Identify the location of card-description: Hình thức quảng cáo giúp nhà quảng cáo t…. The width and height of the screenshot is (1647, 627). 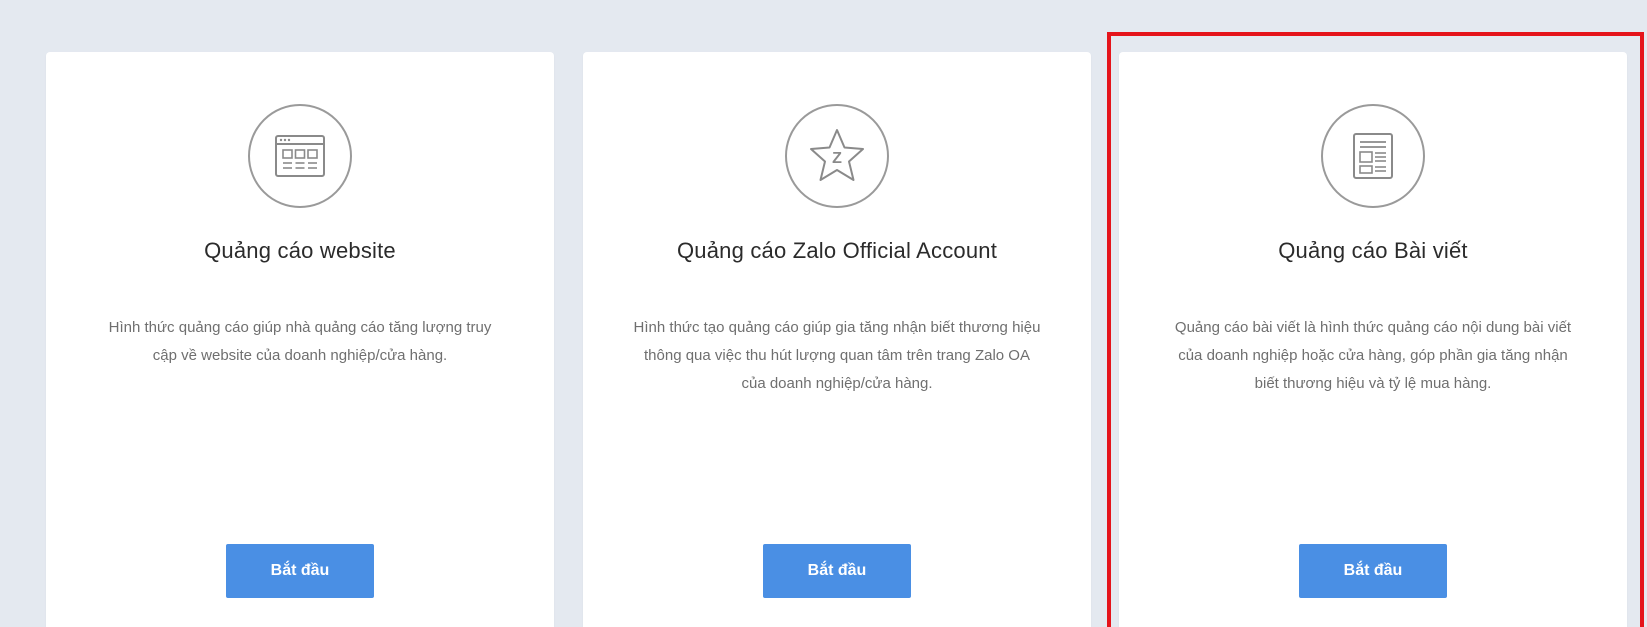
(300, 341).